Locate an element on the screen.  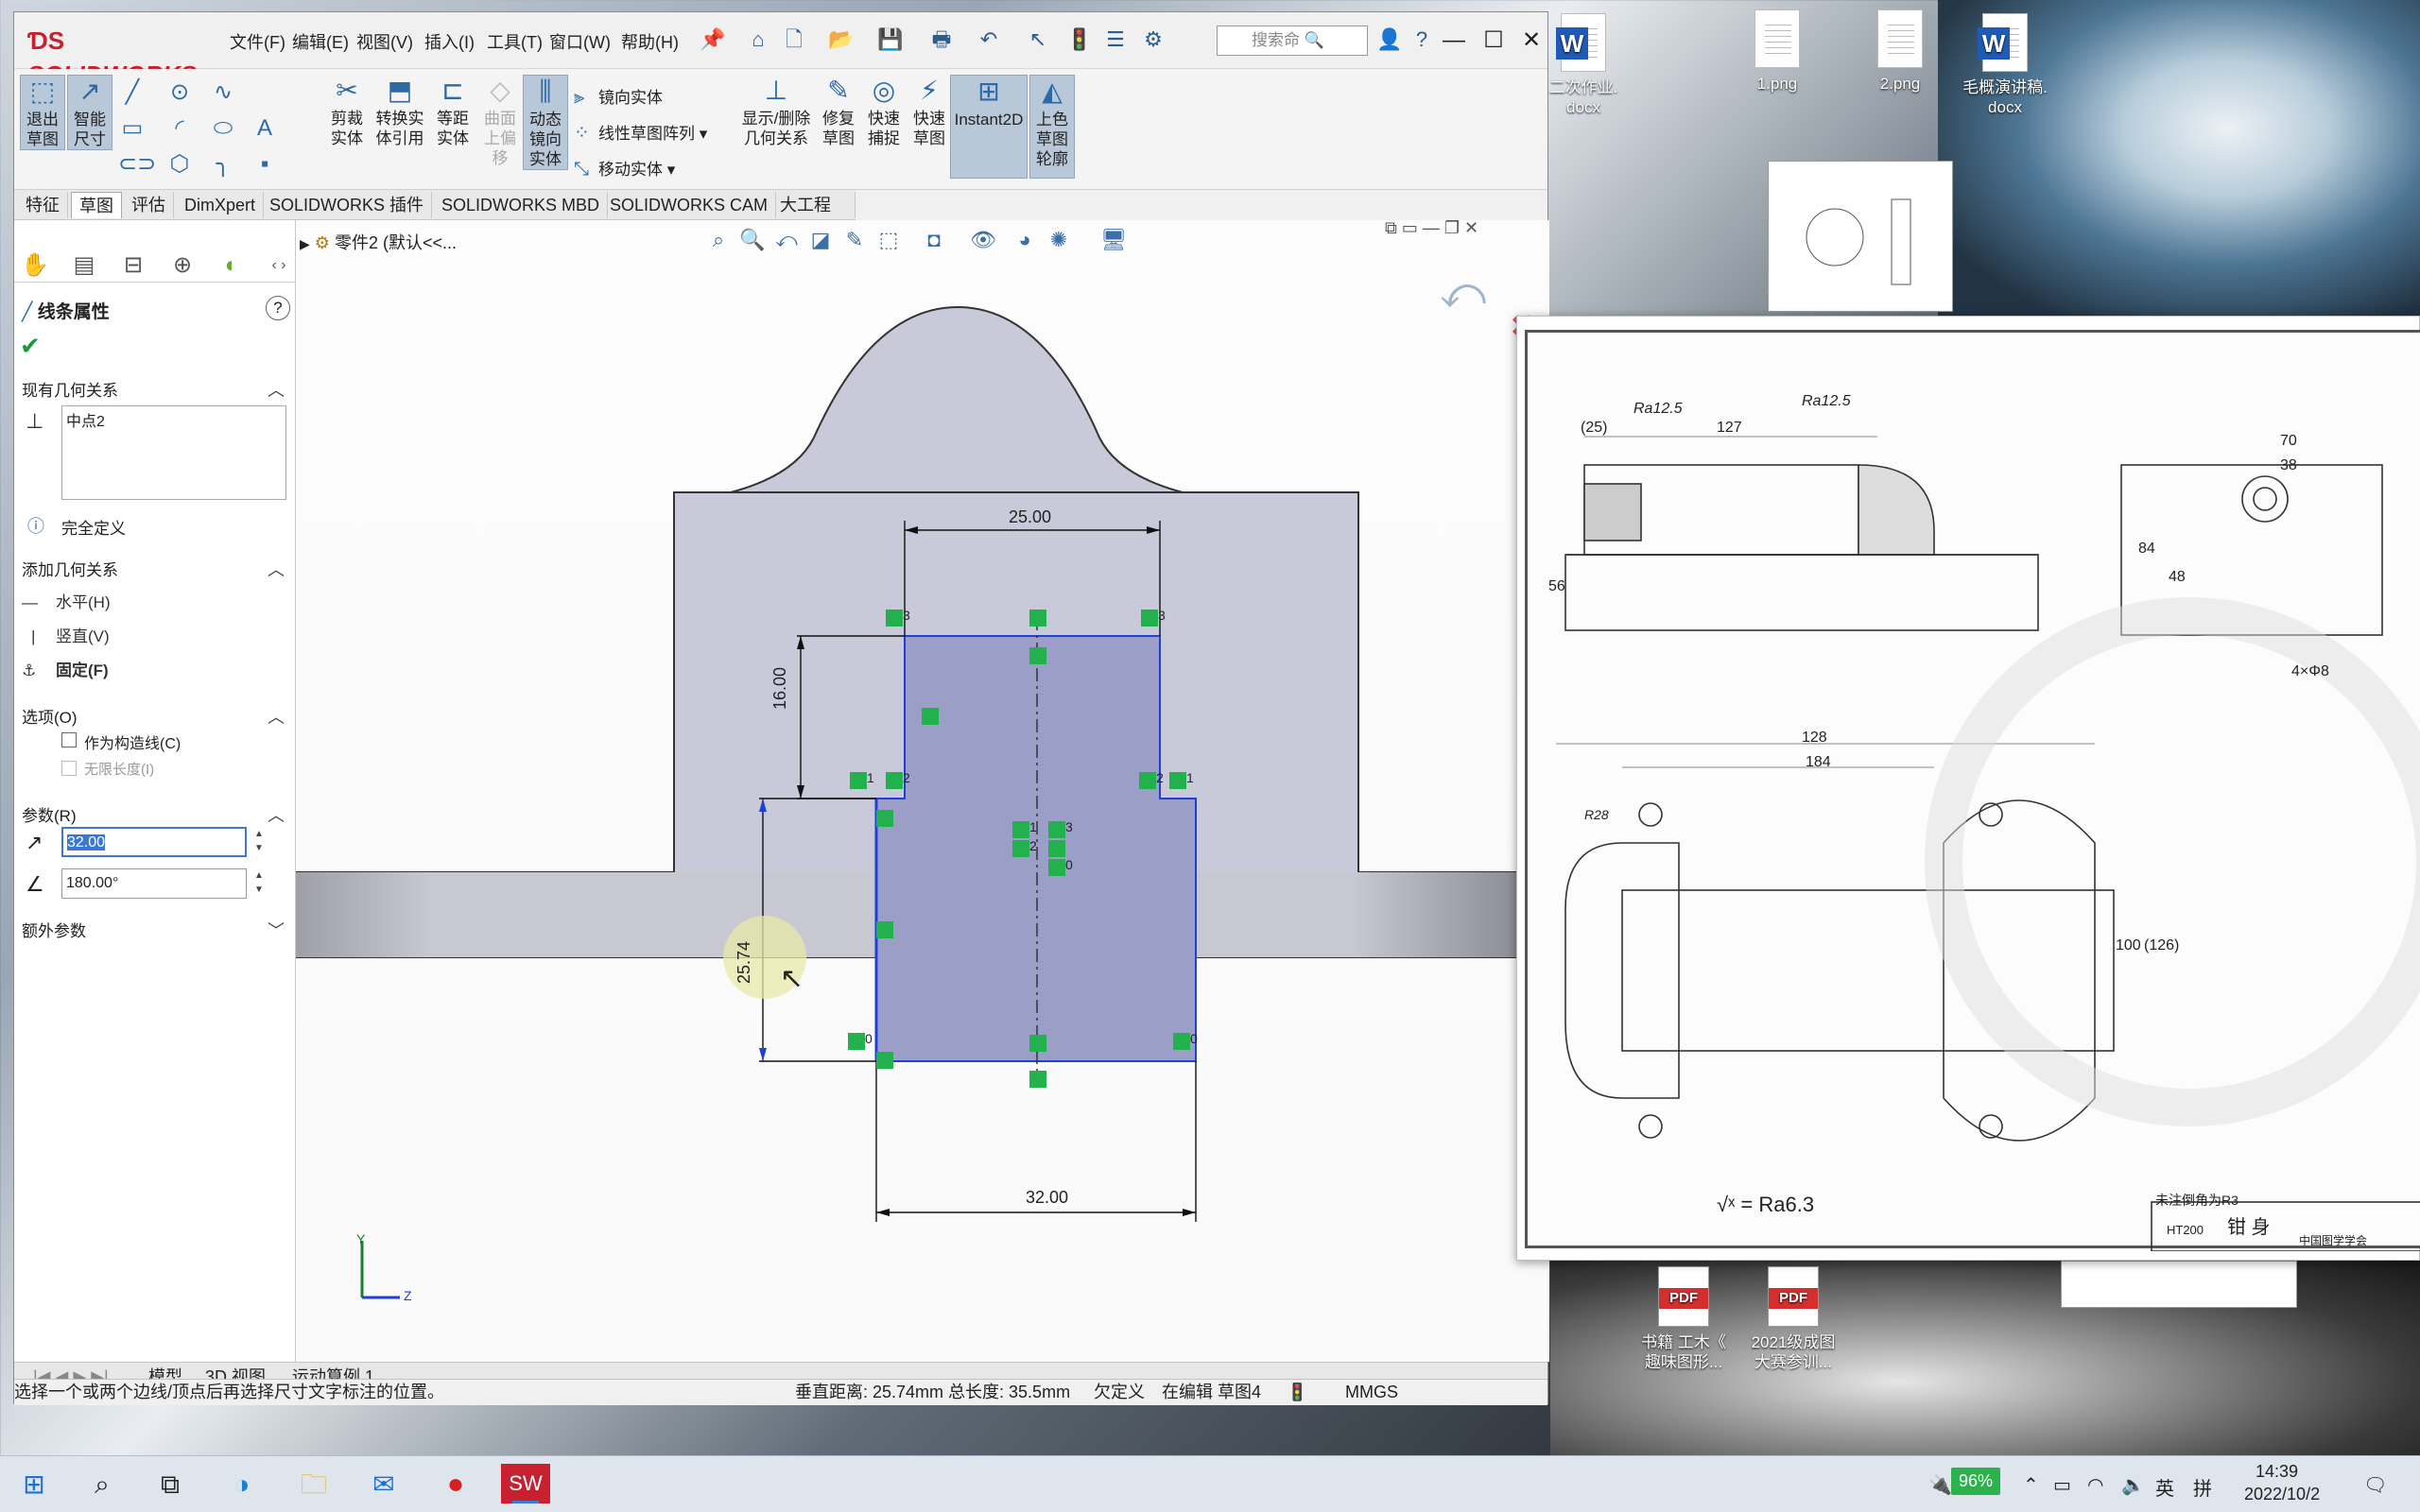
menu-help: 帮助(H) is located at coordinates (650, 41).